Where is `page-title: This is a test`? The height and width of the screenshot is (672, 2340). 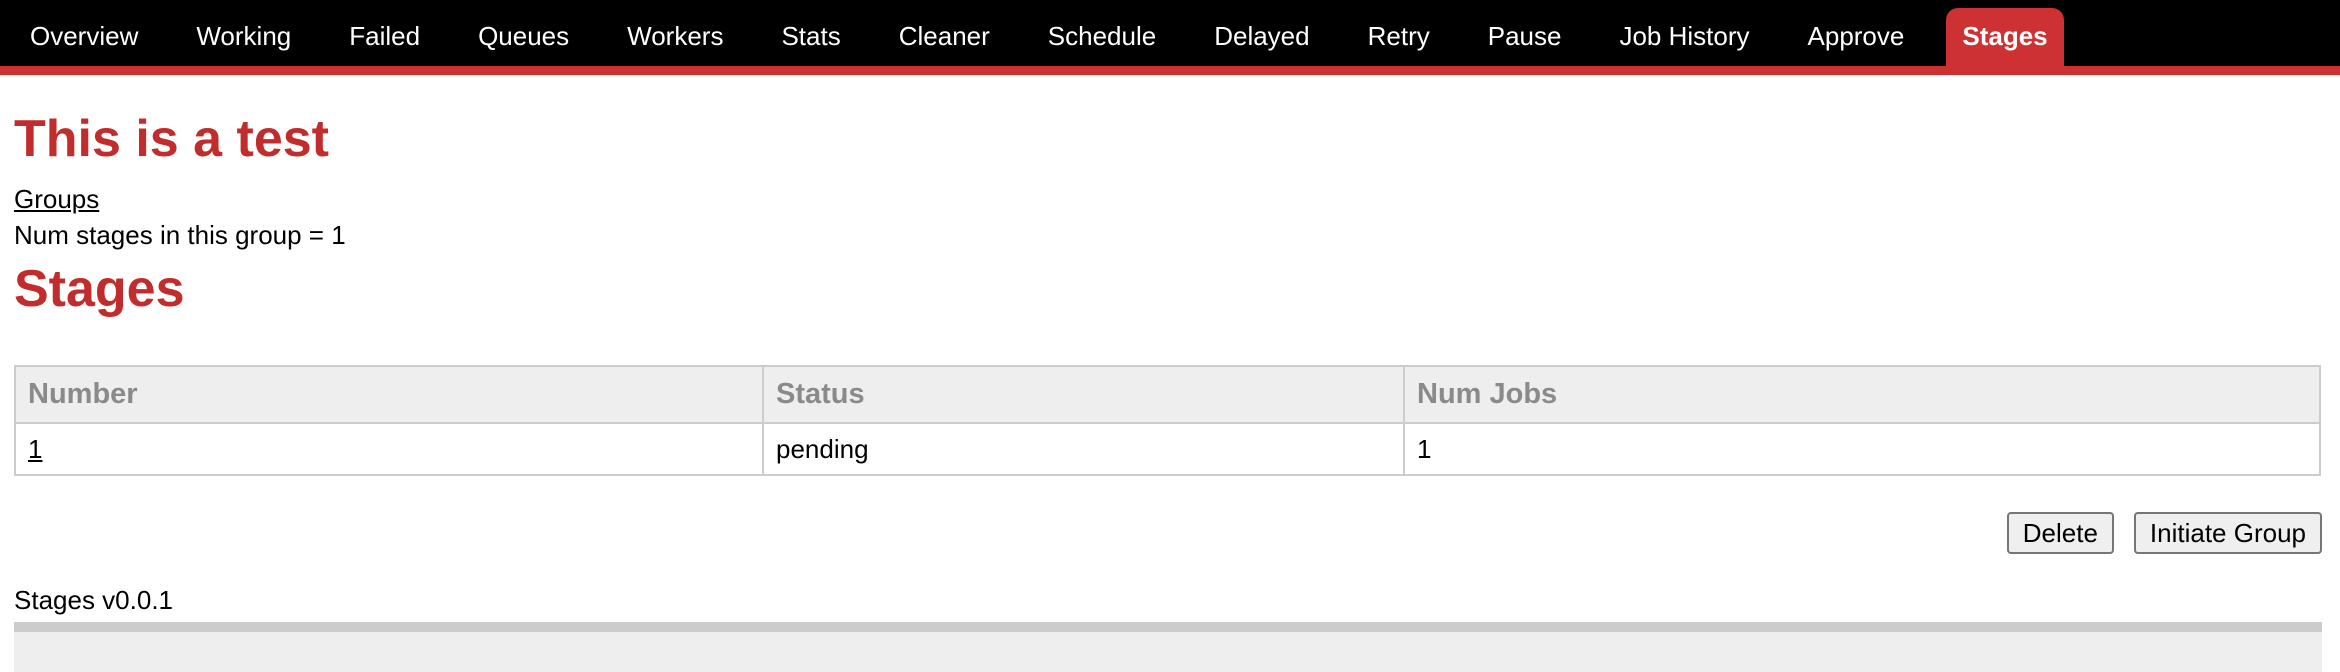 page-title: This is a test is located at coordinates (171, 139).